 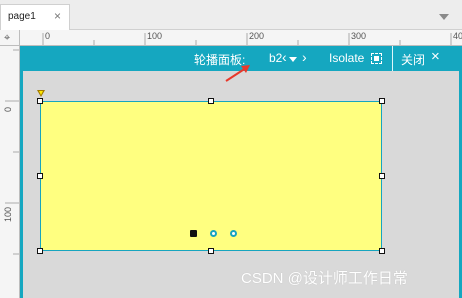 What do you see at coordinates (444, 17) in the screenshot?
I see `tabs-dropdown-icon` at bounding box center [444, 17].